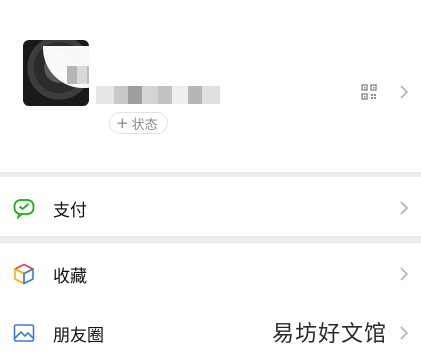 Image resolution: width=421 pixels, height=364 pixels. What do you see at coordinates (369, 92) in the screenshot?
I see `qr-code-icon` at bounding box center [369, 92].